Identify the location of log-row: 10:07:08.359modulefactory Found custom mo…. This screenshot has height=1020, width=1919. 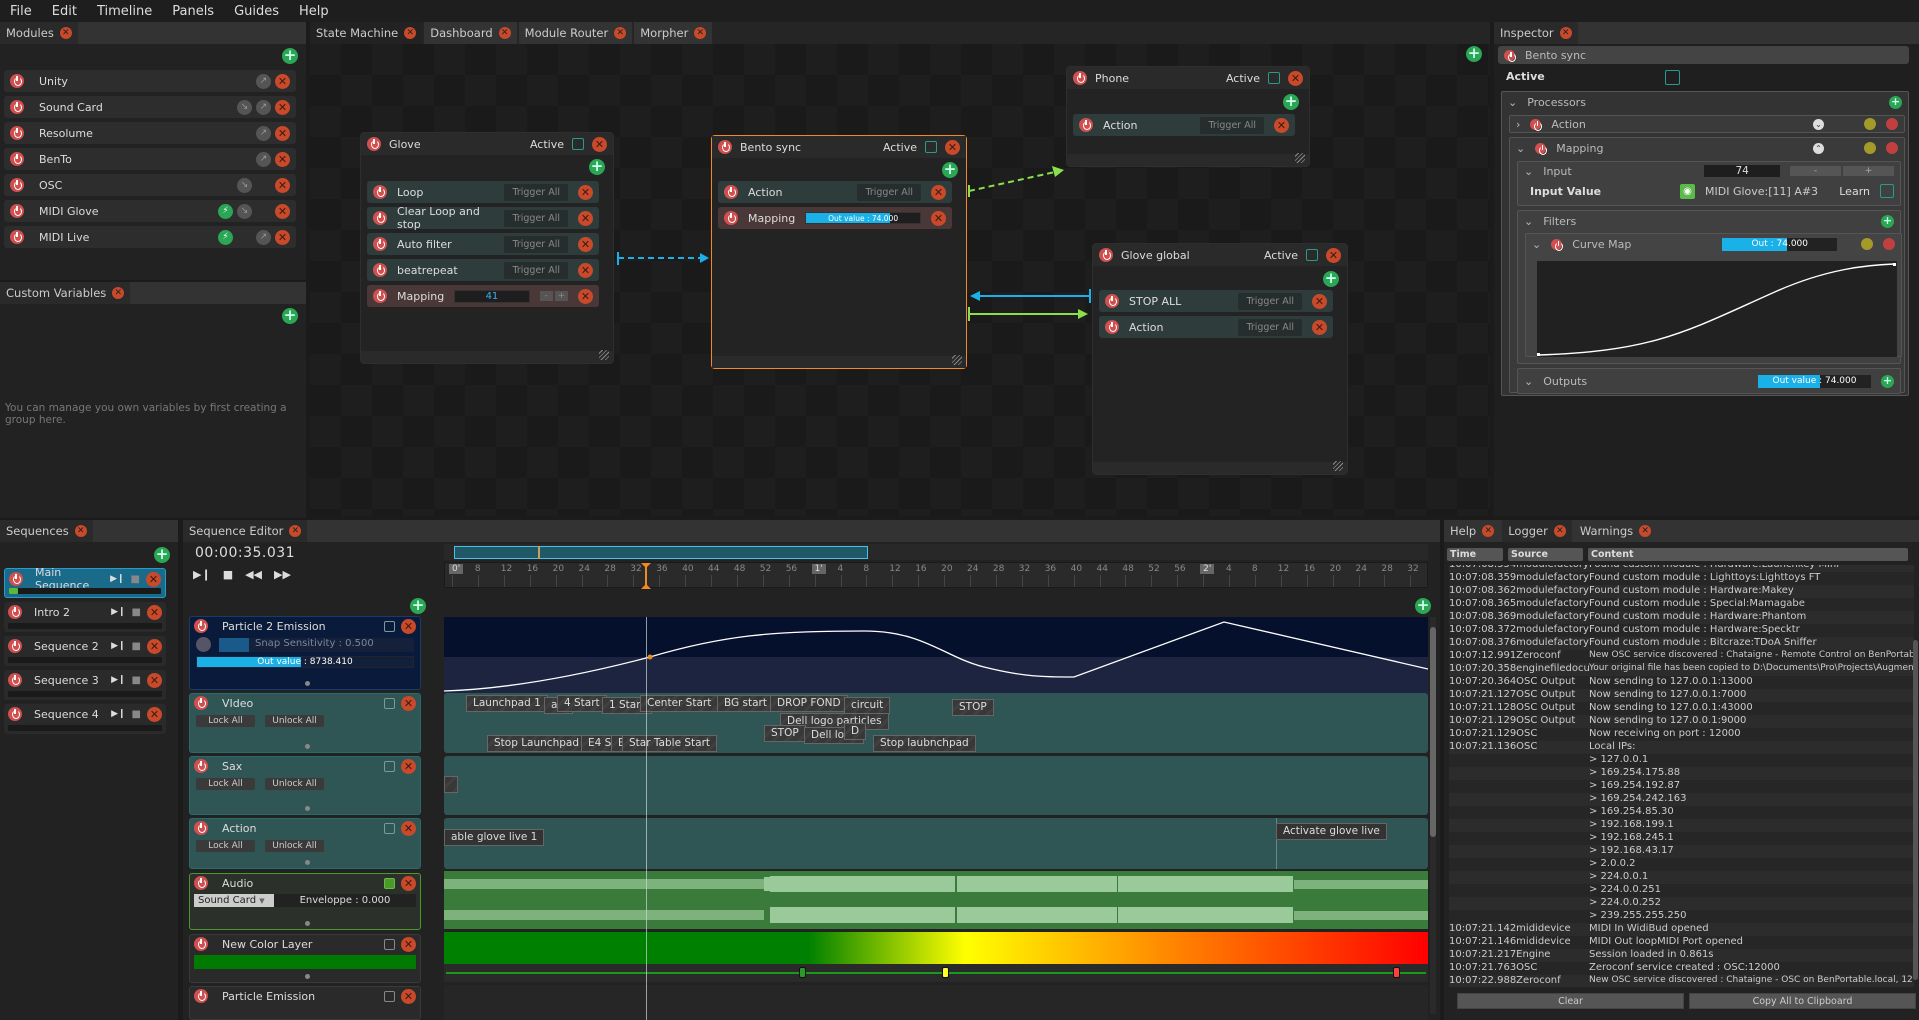
(1681, 578).